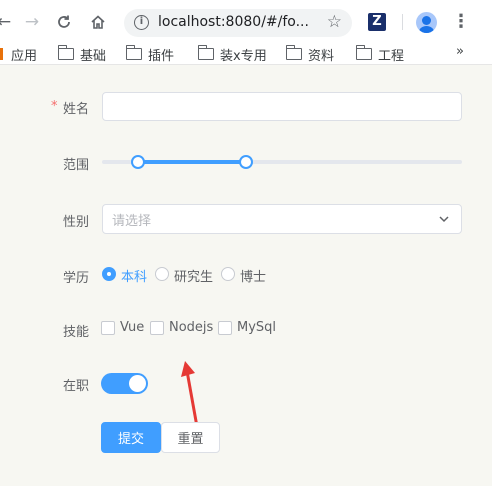 Image resolution: width=492 pixels, height=486 pixels. What do you see at coordinates (7, 22) in the screenshot?
I see `back-arrow-icon: ←` at bounding box center [7, 22].